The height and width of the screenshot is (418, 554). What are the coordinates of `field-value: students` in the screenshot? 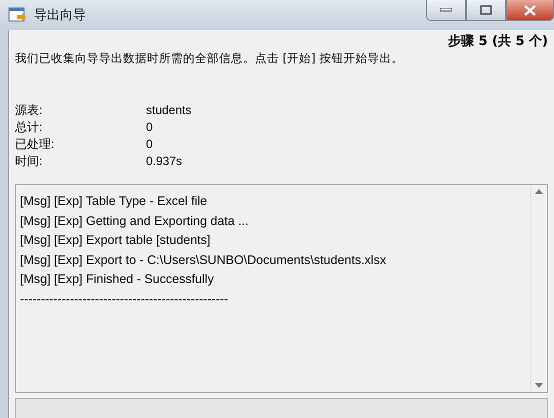 It's located at (169, 110).